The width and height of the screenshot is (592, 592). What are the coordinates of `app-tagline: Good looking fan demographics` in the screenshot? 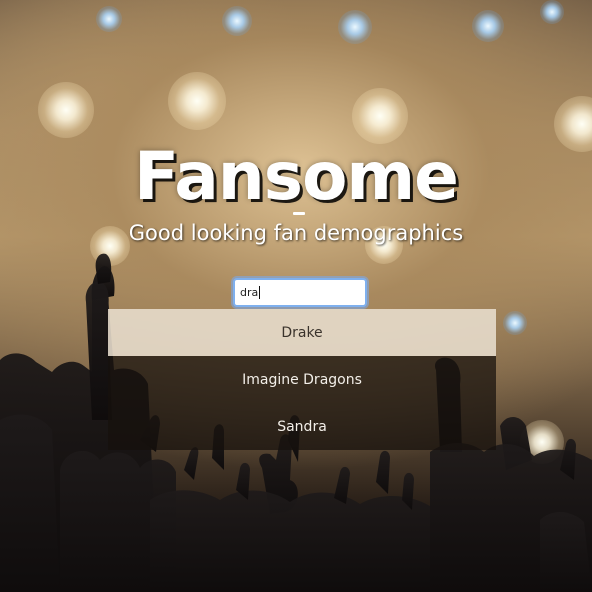 It's located at (296, 233).